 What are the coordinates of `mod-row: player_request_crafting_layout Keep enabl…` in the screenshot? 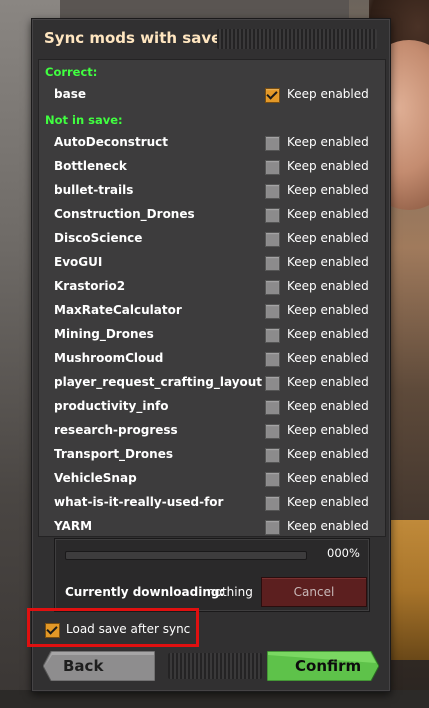 It's located at (212, 383).